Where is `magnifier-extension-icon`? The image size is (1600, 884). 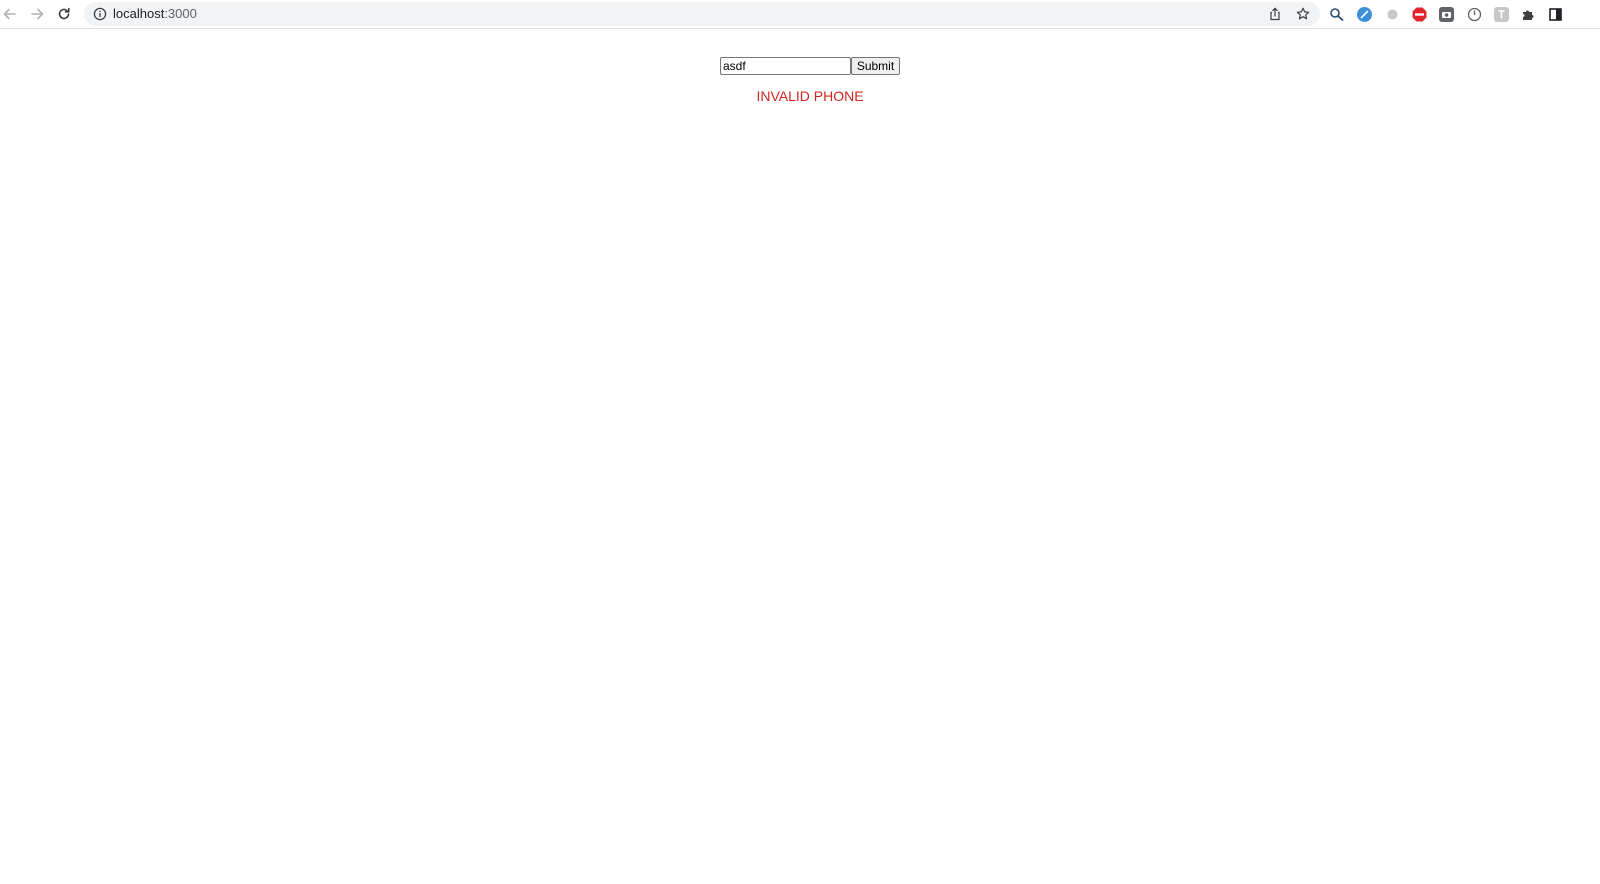 magnifier-extension-icon is located at coordinates (1337, 14).